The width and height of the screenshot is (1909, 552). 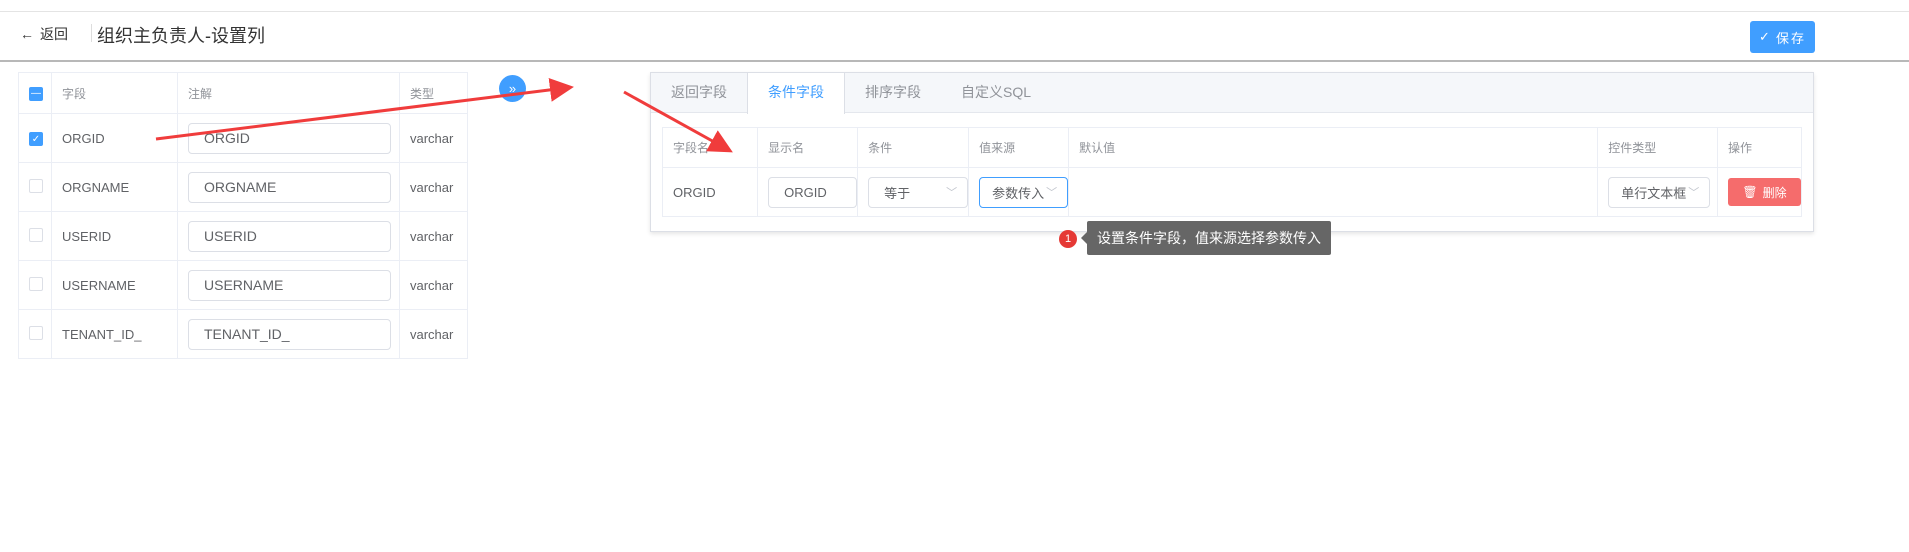 I want to click on comment-cell: TENANT_ID_, so click(x=288, y=334).